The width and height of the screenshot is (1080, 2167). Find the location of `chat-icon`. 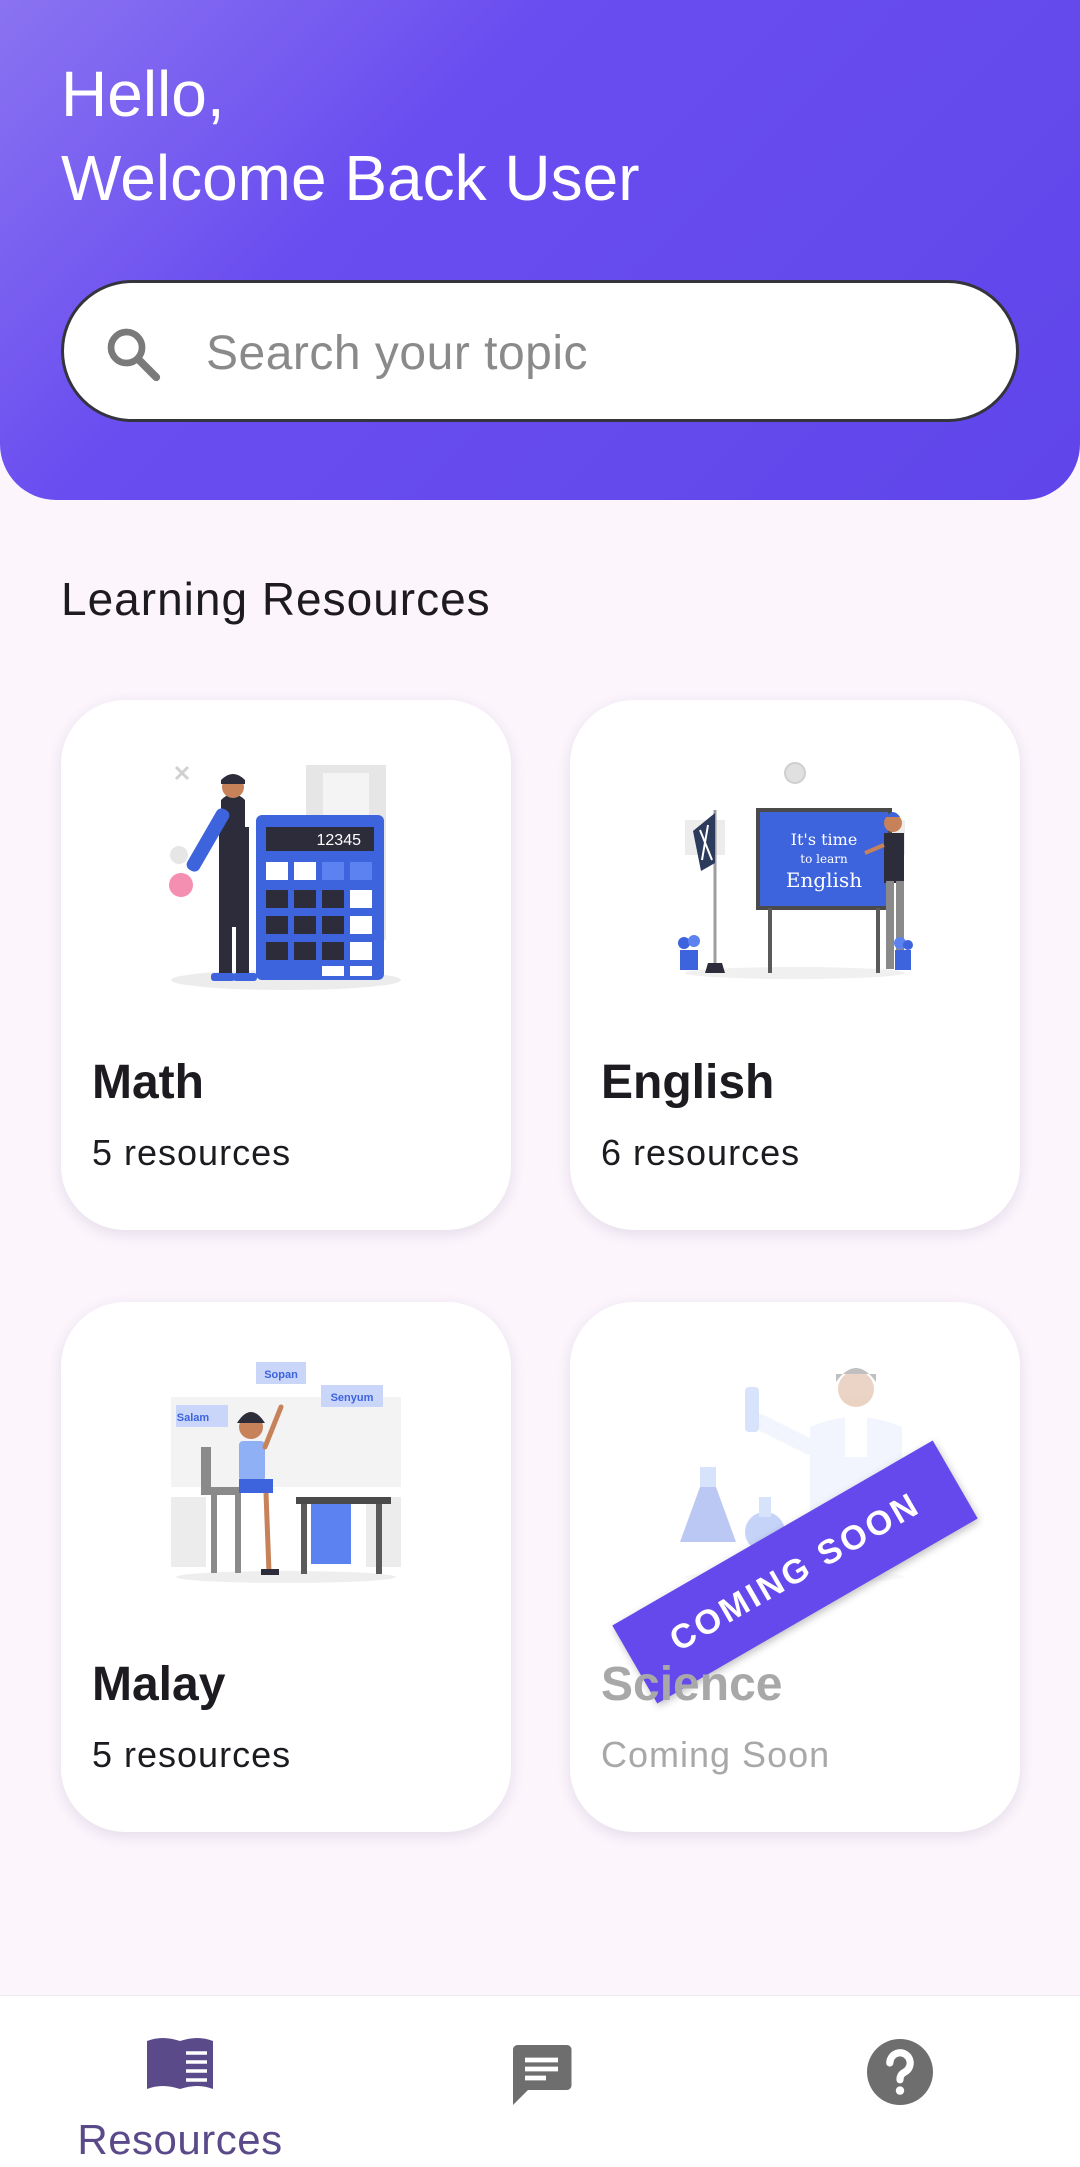

chat-icon is located at coordinates (542, 2075).